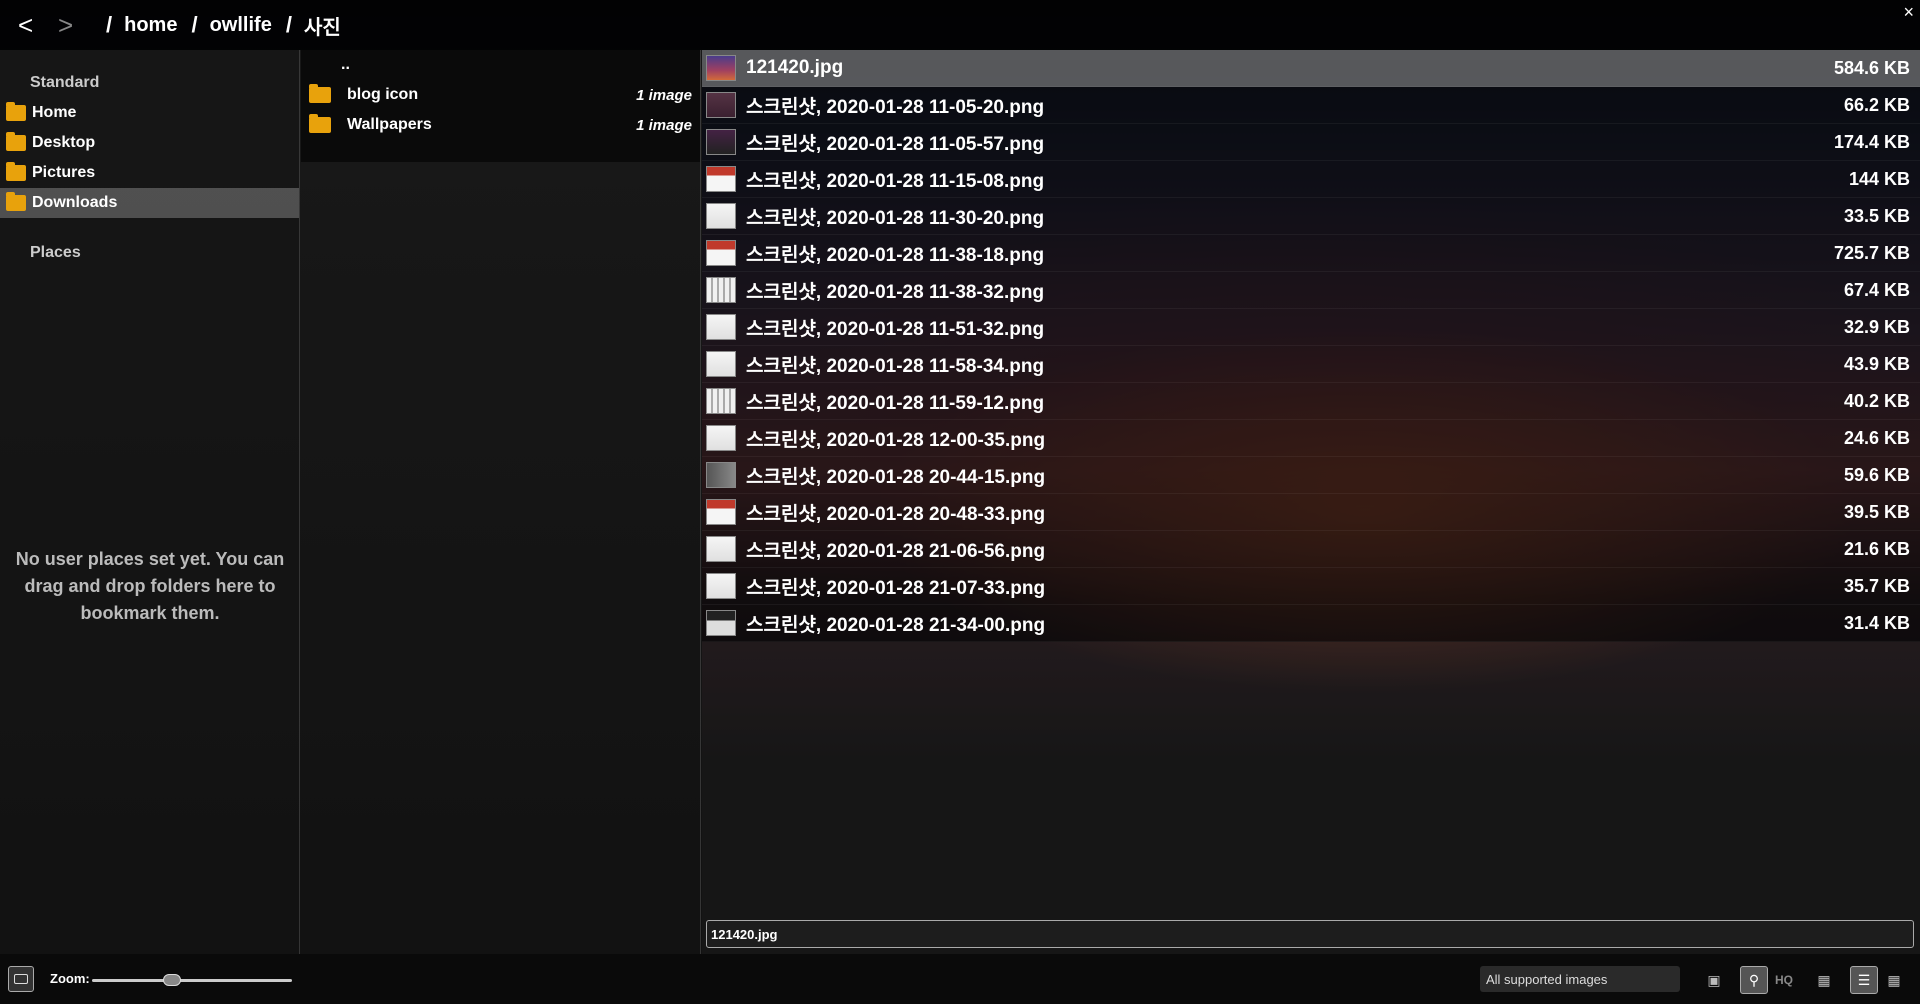 The image size is (1920, 1004). What do you see at coordinates (1311, 68) in the screenshot?
I see `file-row: 121420.jpg 584.6 KB` at bounding box center [1311, 68].